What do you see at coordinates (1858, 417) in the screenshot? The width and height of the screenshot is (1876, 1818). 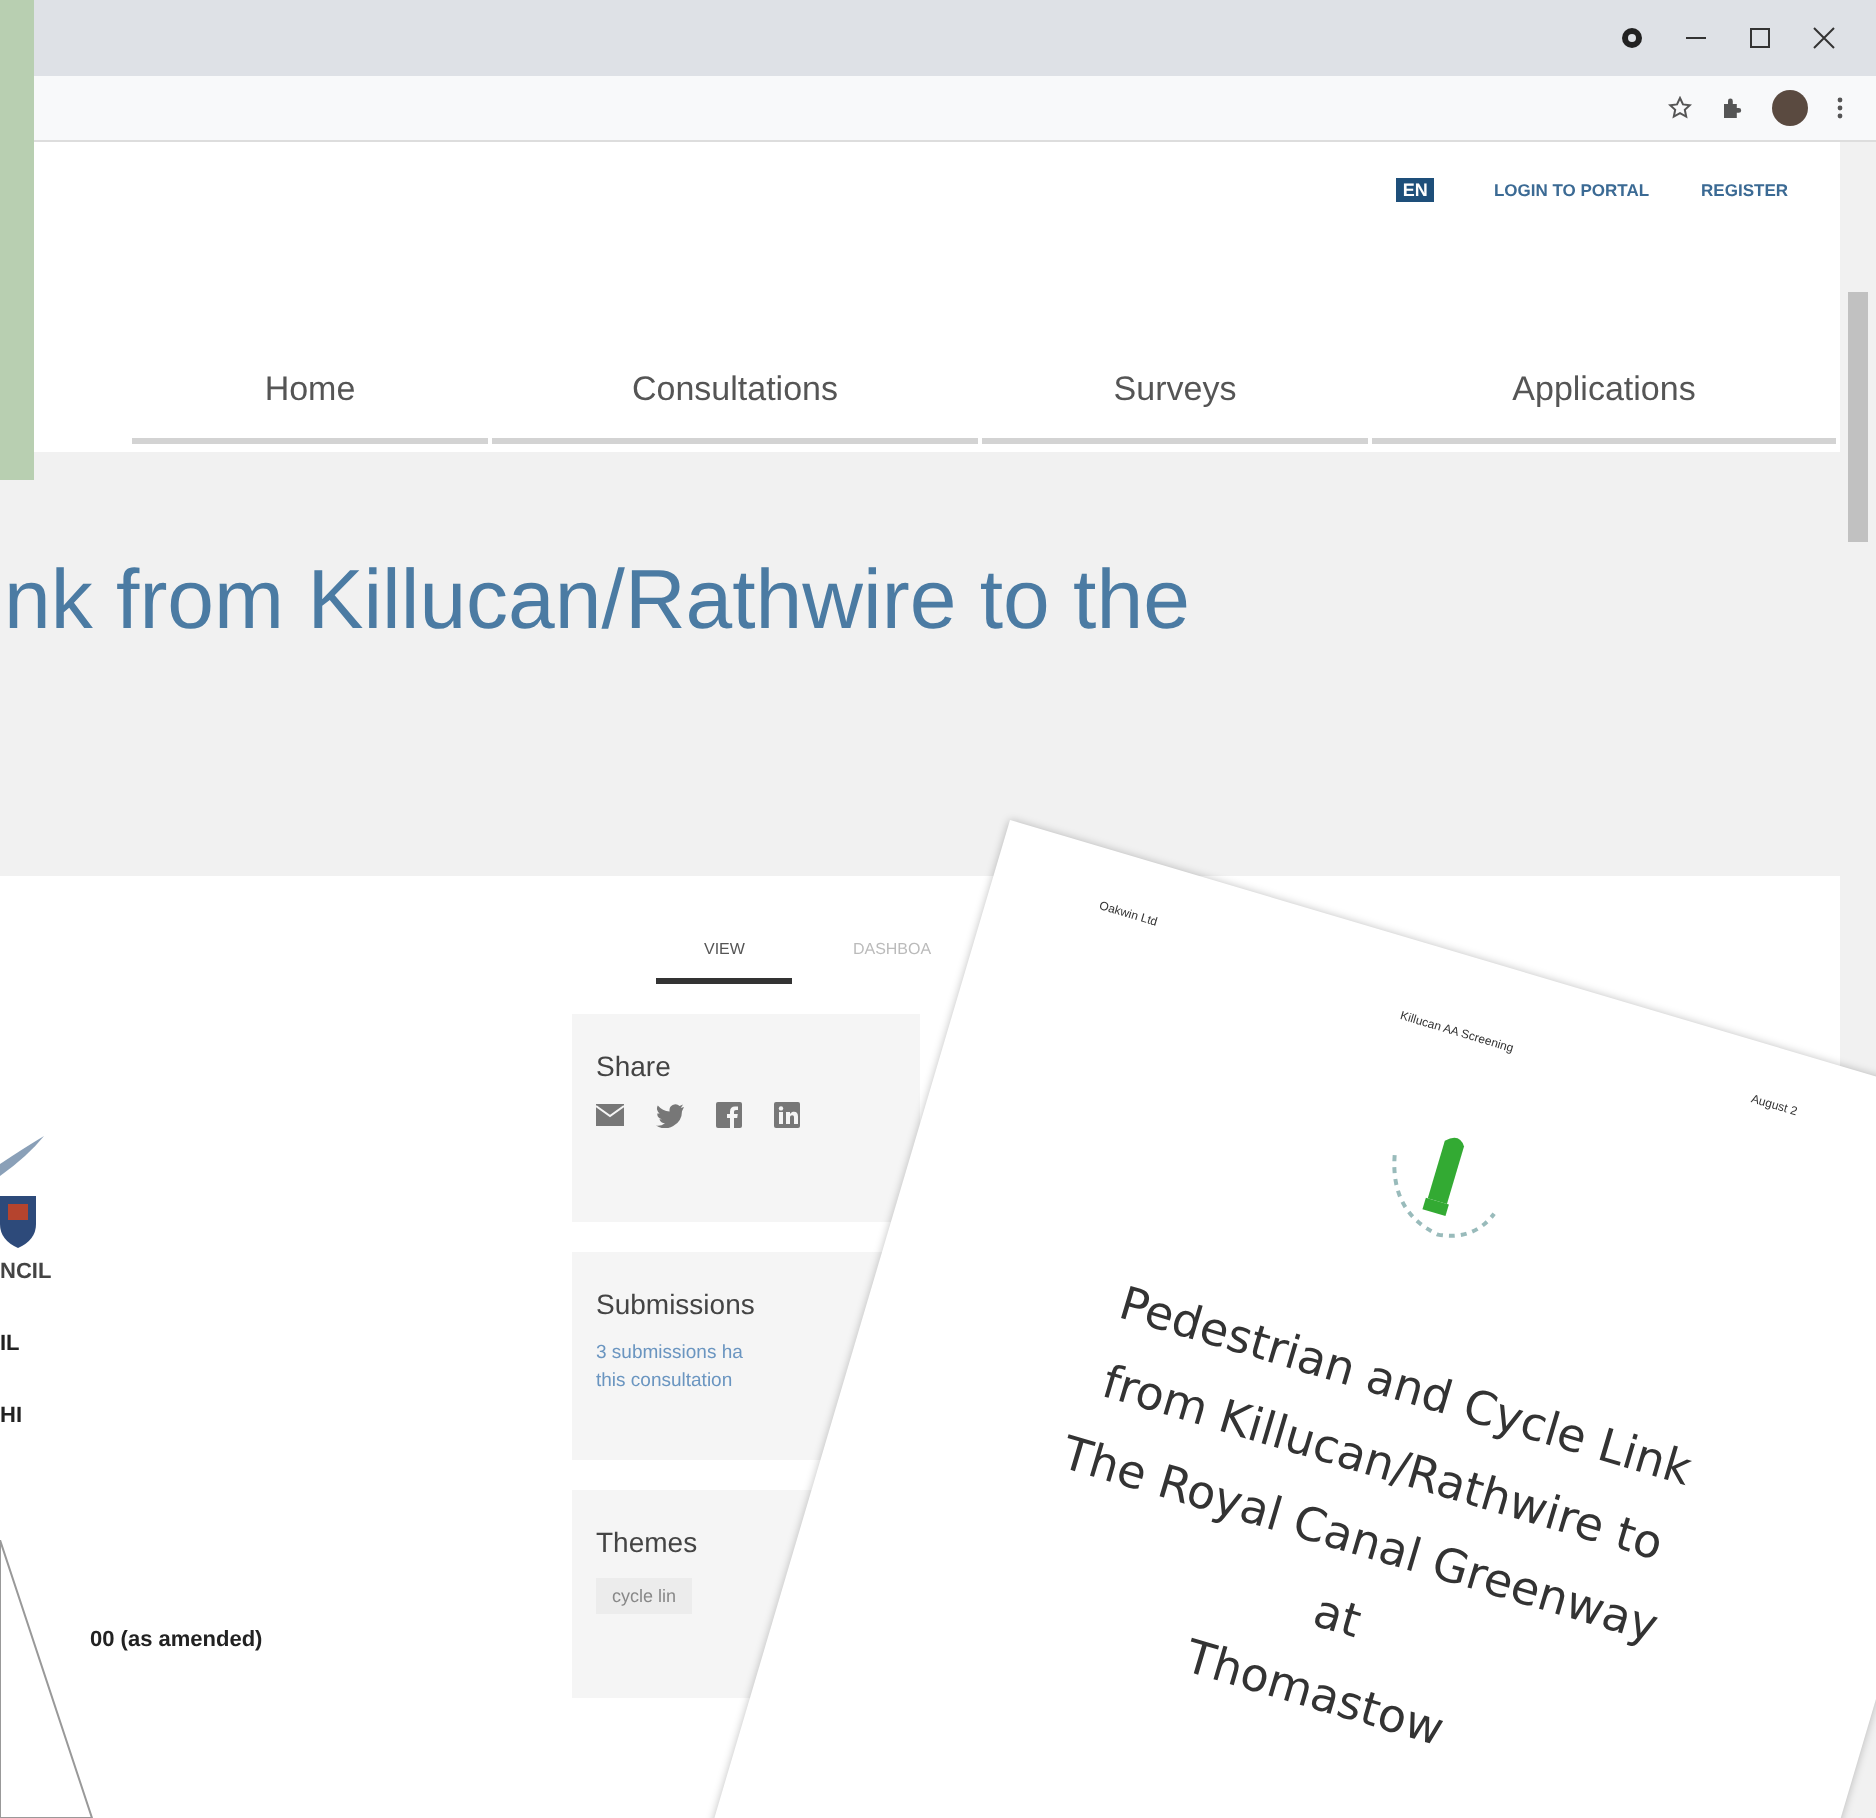 I see `scrollbar-thumb` at bounding box center [1858, 417].